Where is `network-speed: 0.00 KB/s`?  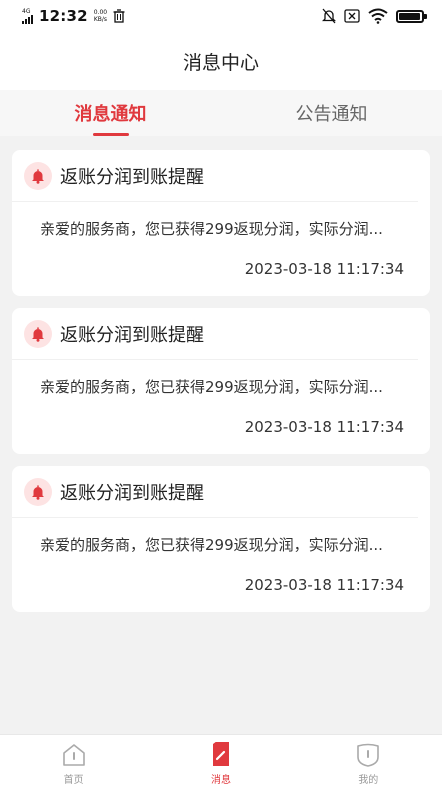
network-speed: 0.00 KB/s is located at coordinates (100, 16).